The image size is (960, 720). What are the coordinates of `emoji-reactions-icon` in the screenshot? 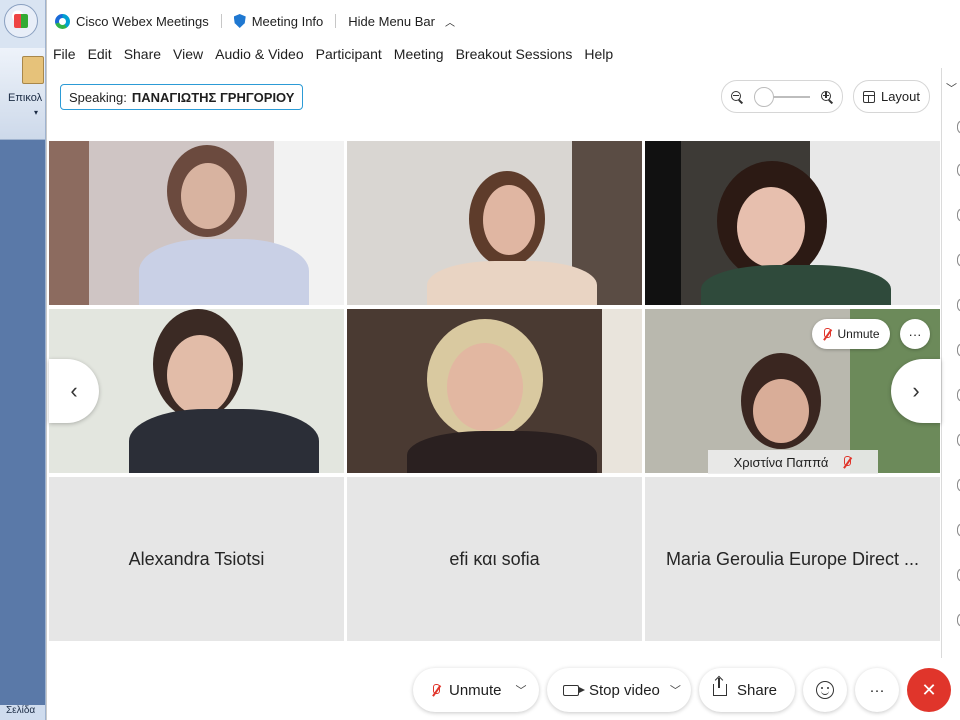 It's located at (825, 690).